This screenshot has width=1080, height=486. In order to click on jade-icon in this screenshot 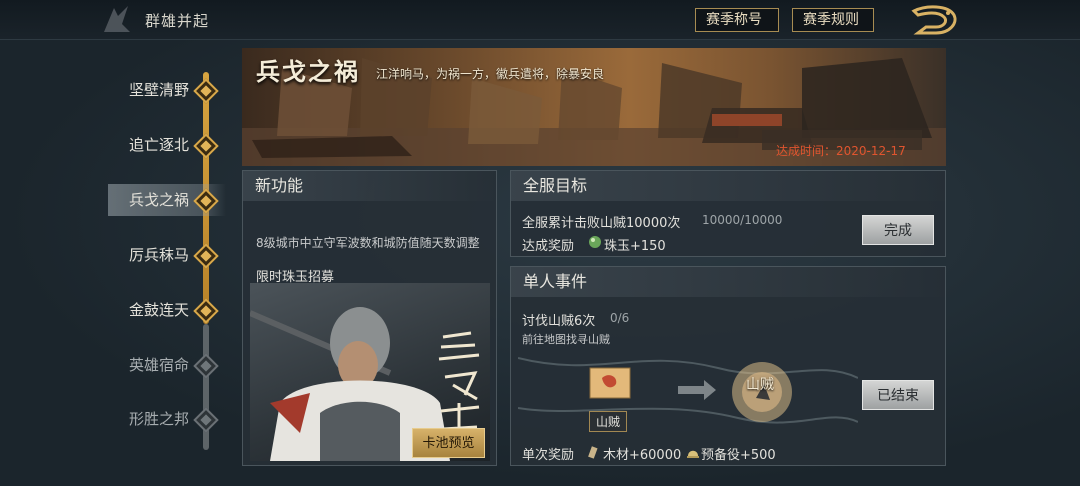, I will do `click(595, 242)`.